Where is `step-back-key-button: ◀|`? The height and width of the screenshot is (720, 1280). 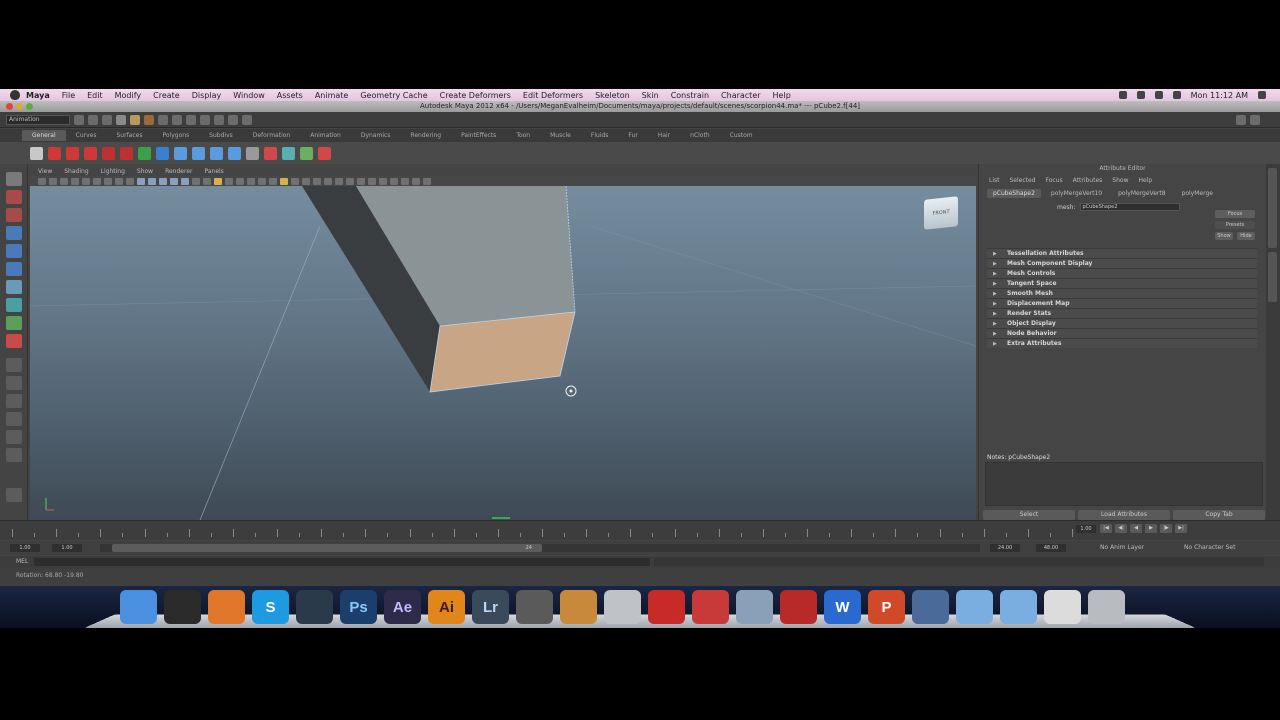
step-back-key-button: ◀| is located at coordinates (1121, 528).